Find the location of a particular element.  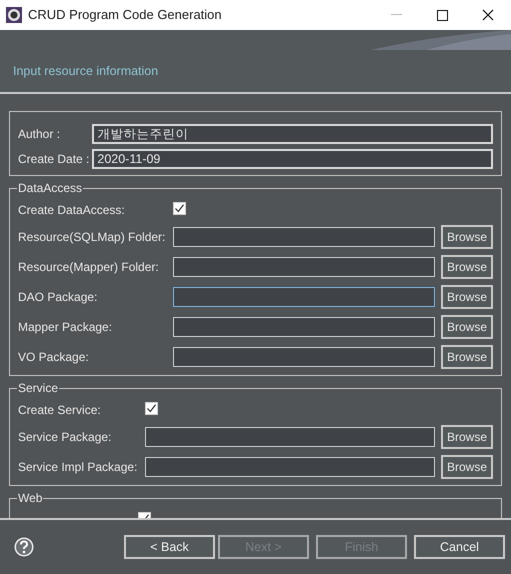

text-field: 개발하는주린이 is located at coordinates (292, 134).